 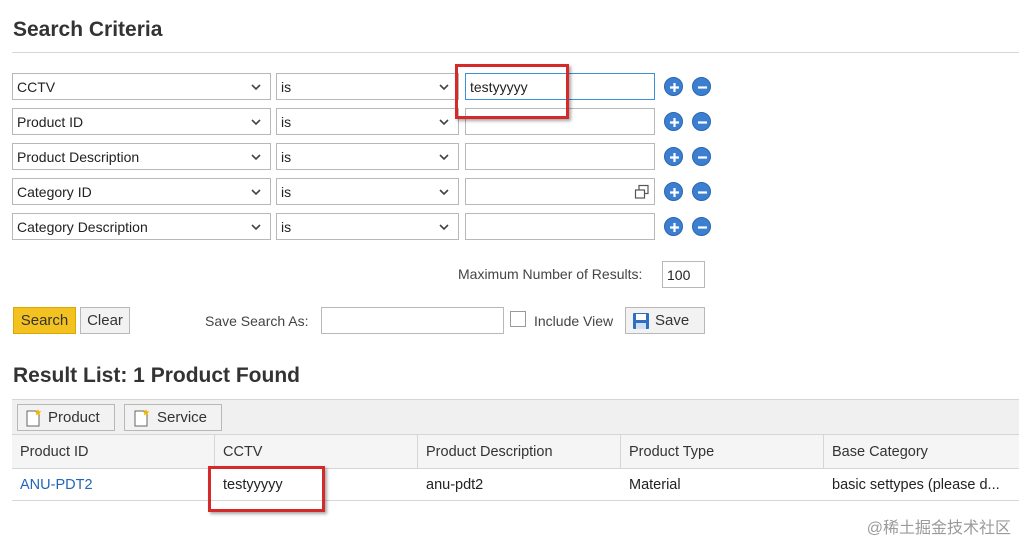 I want to click on field-select-category-description: Category Description, so click(x=141, y=226).